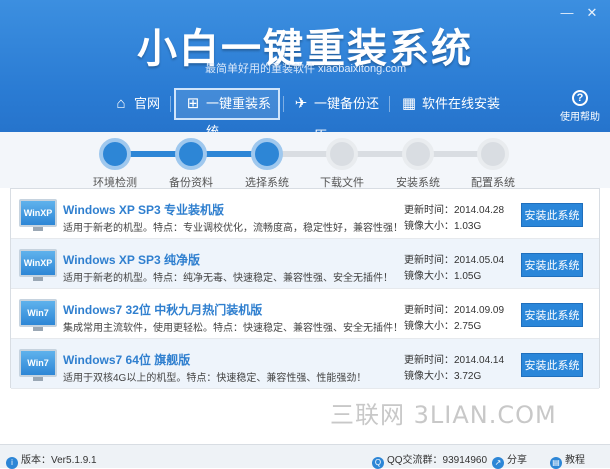 This screenshot has width=610, height=469. Describe the element at coordinates (233, 328) in the screenshot. I see `system-description: 集成常用主流软件，使用更轻松。特点：快速稳定、兼容性强、安全无插件！` at that location.